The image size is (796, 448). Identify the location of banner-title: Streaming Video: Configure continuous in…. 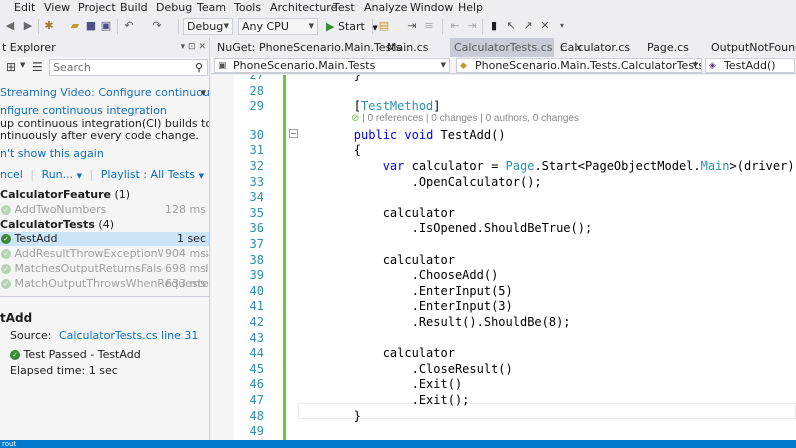
(105, 92).